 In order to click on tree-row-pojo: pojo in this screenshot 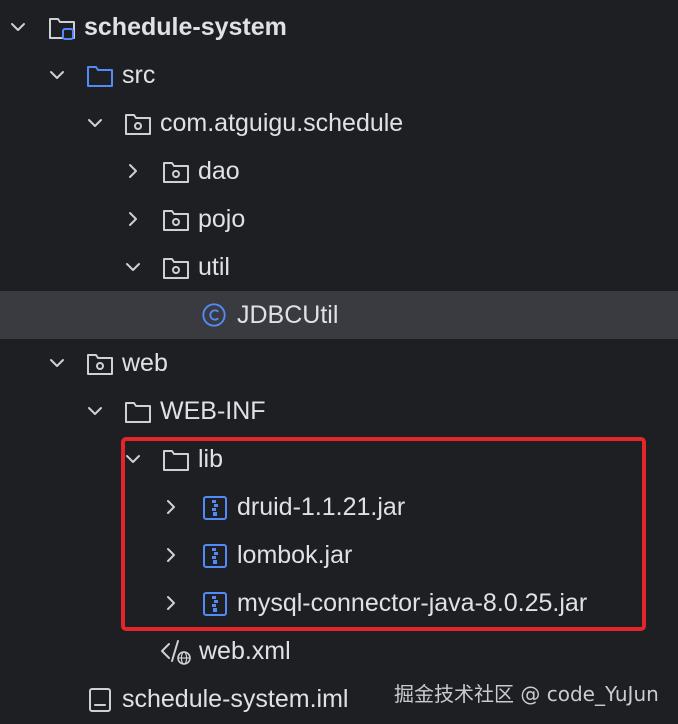, I will do `click(339, 219)`.